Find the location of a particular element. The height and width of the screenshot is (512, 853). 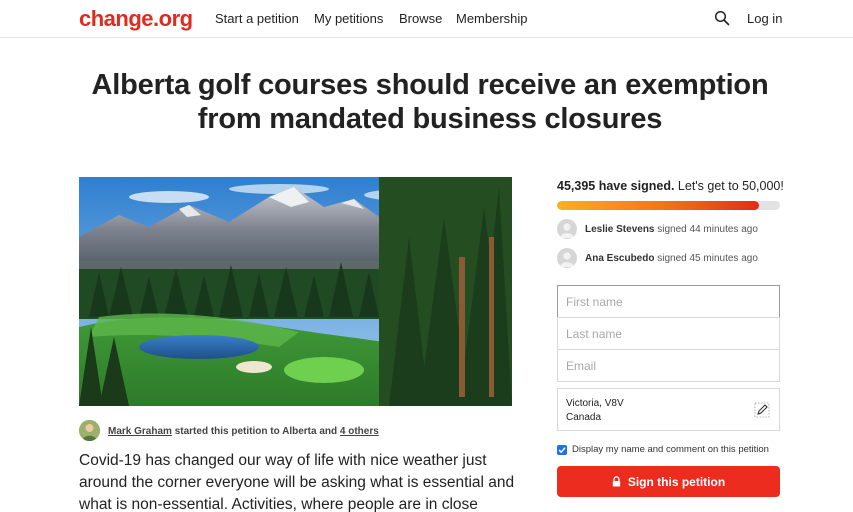

signer-time: signed 44 minutes ago is located at coordinates (707, 229).